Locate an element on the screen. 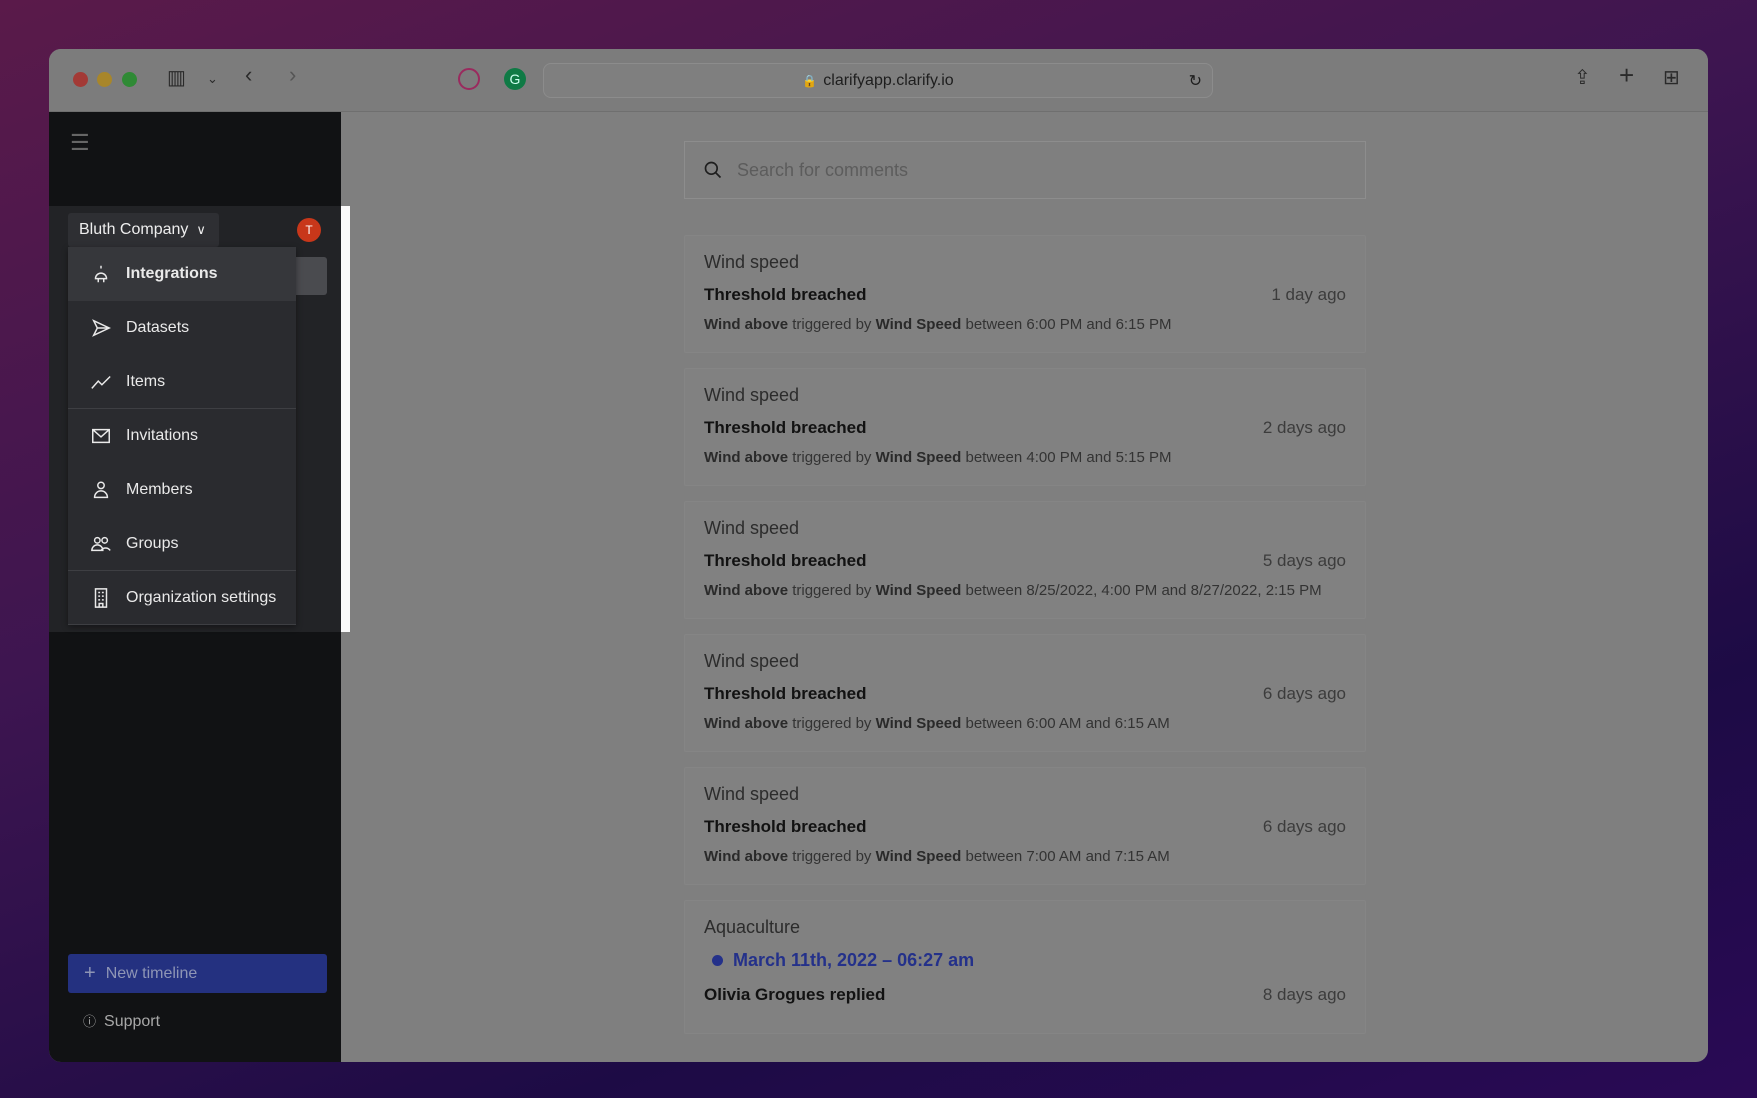 This screenshot has width=1757, height=1098. chevron-down-icon: ⌄ is located at coordinates (212, 79).